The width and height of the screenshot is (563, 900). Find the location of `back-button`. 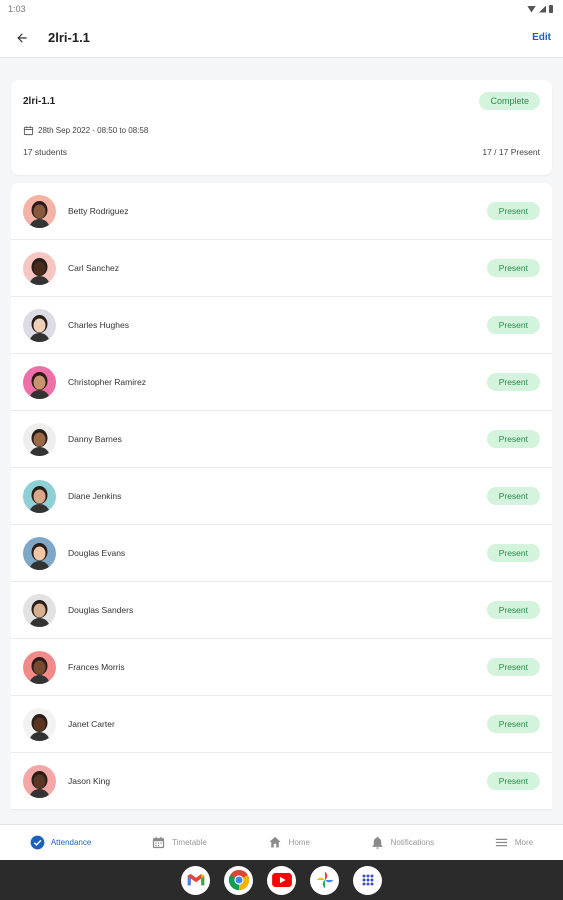

back-button is located at coordinates (22, 38).